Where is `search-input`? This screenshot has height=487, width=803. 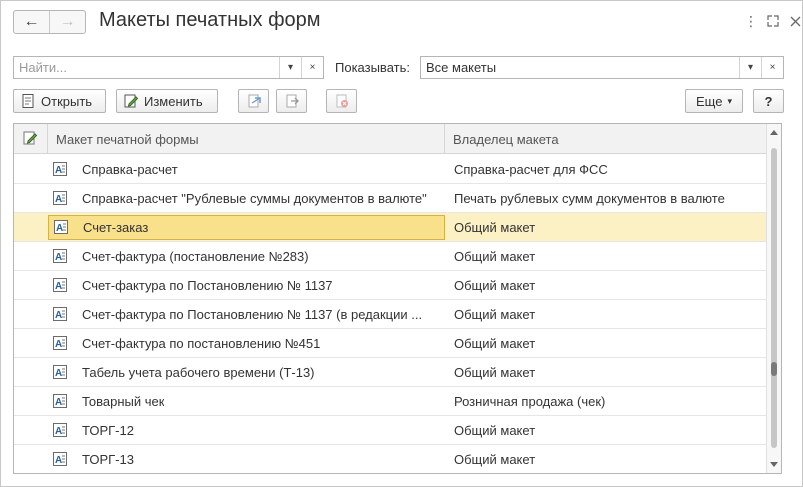 search-input is located at coordinates (146, 67).